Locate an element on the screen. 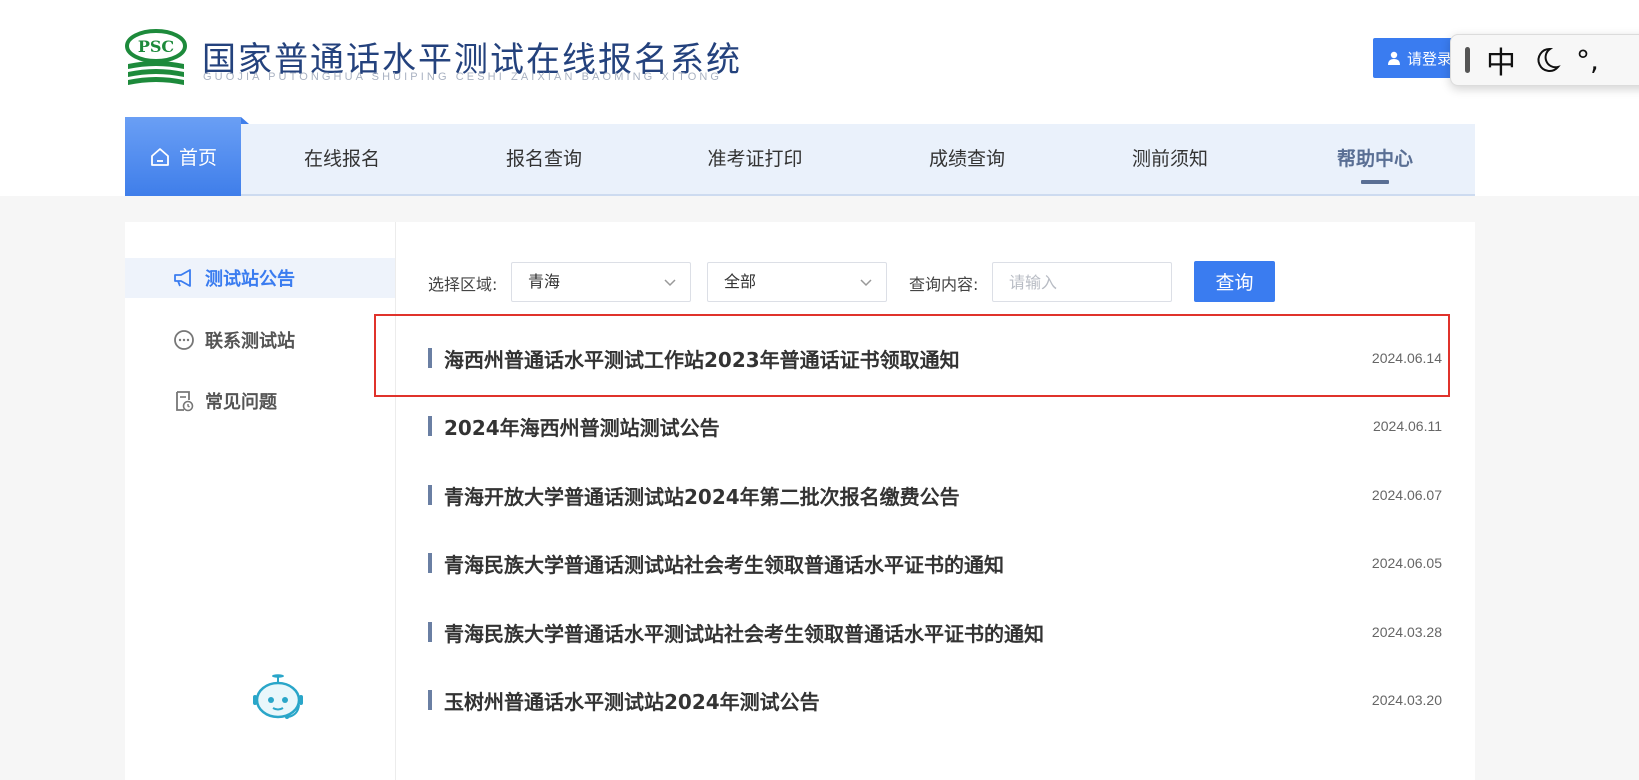 Image resolution: width=1639 pixels, height=780 pixels. notice-row: 玉树州普通话水平测试站2024年测试公告 2024.03.20 is located at coordinates (935, 700).